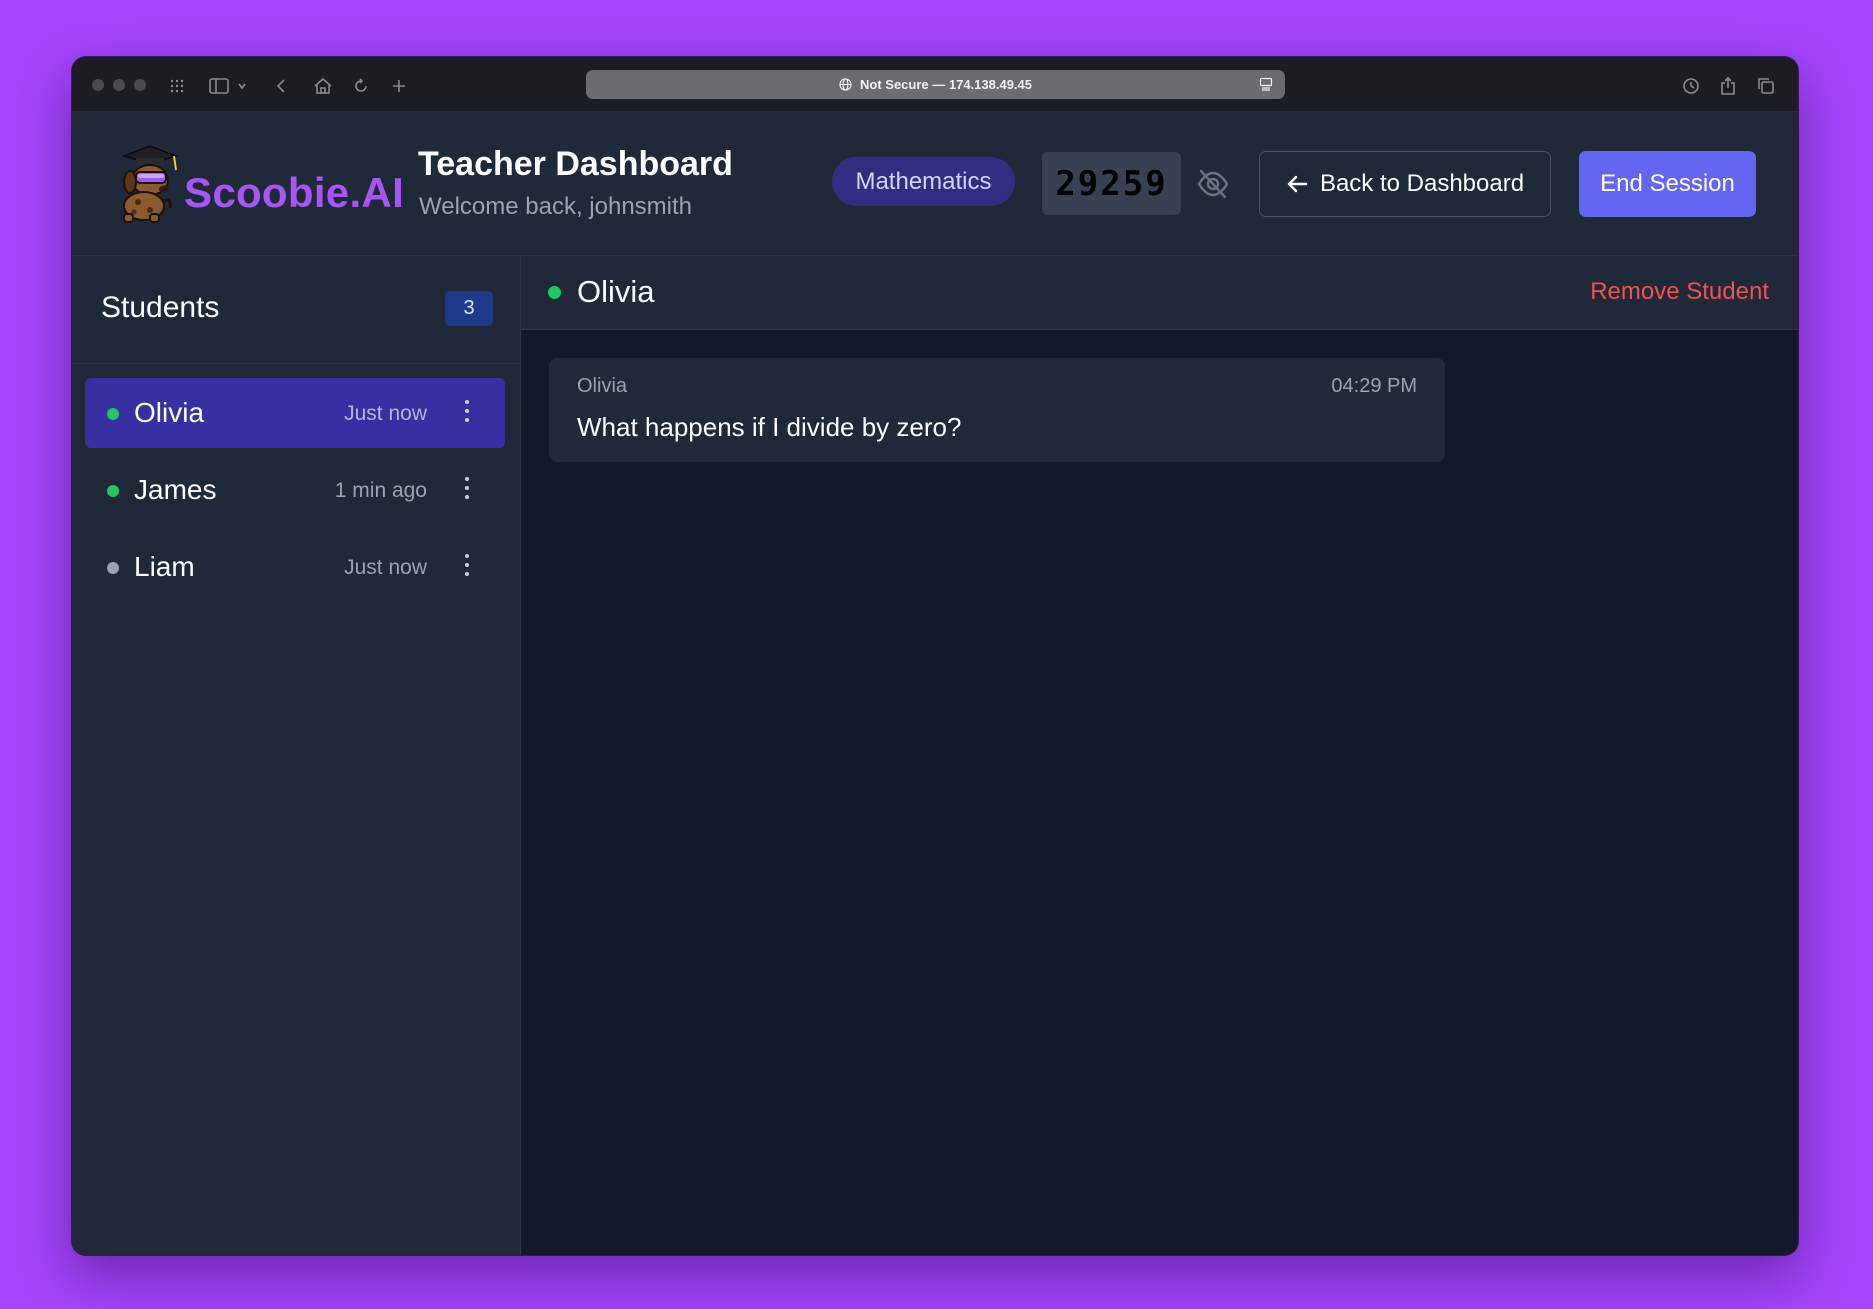 Image resolution: width=1873 pixels, height=1309 pixels. What do you see at coordinates (469, 308) in the screenshot?
I see `student-count-badge: 3` at bounding box center [469, 308].